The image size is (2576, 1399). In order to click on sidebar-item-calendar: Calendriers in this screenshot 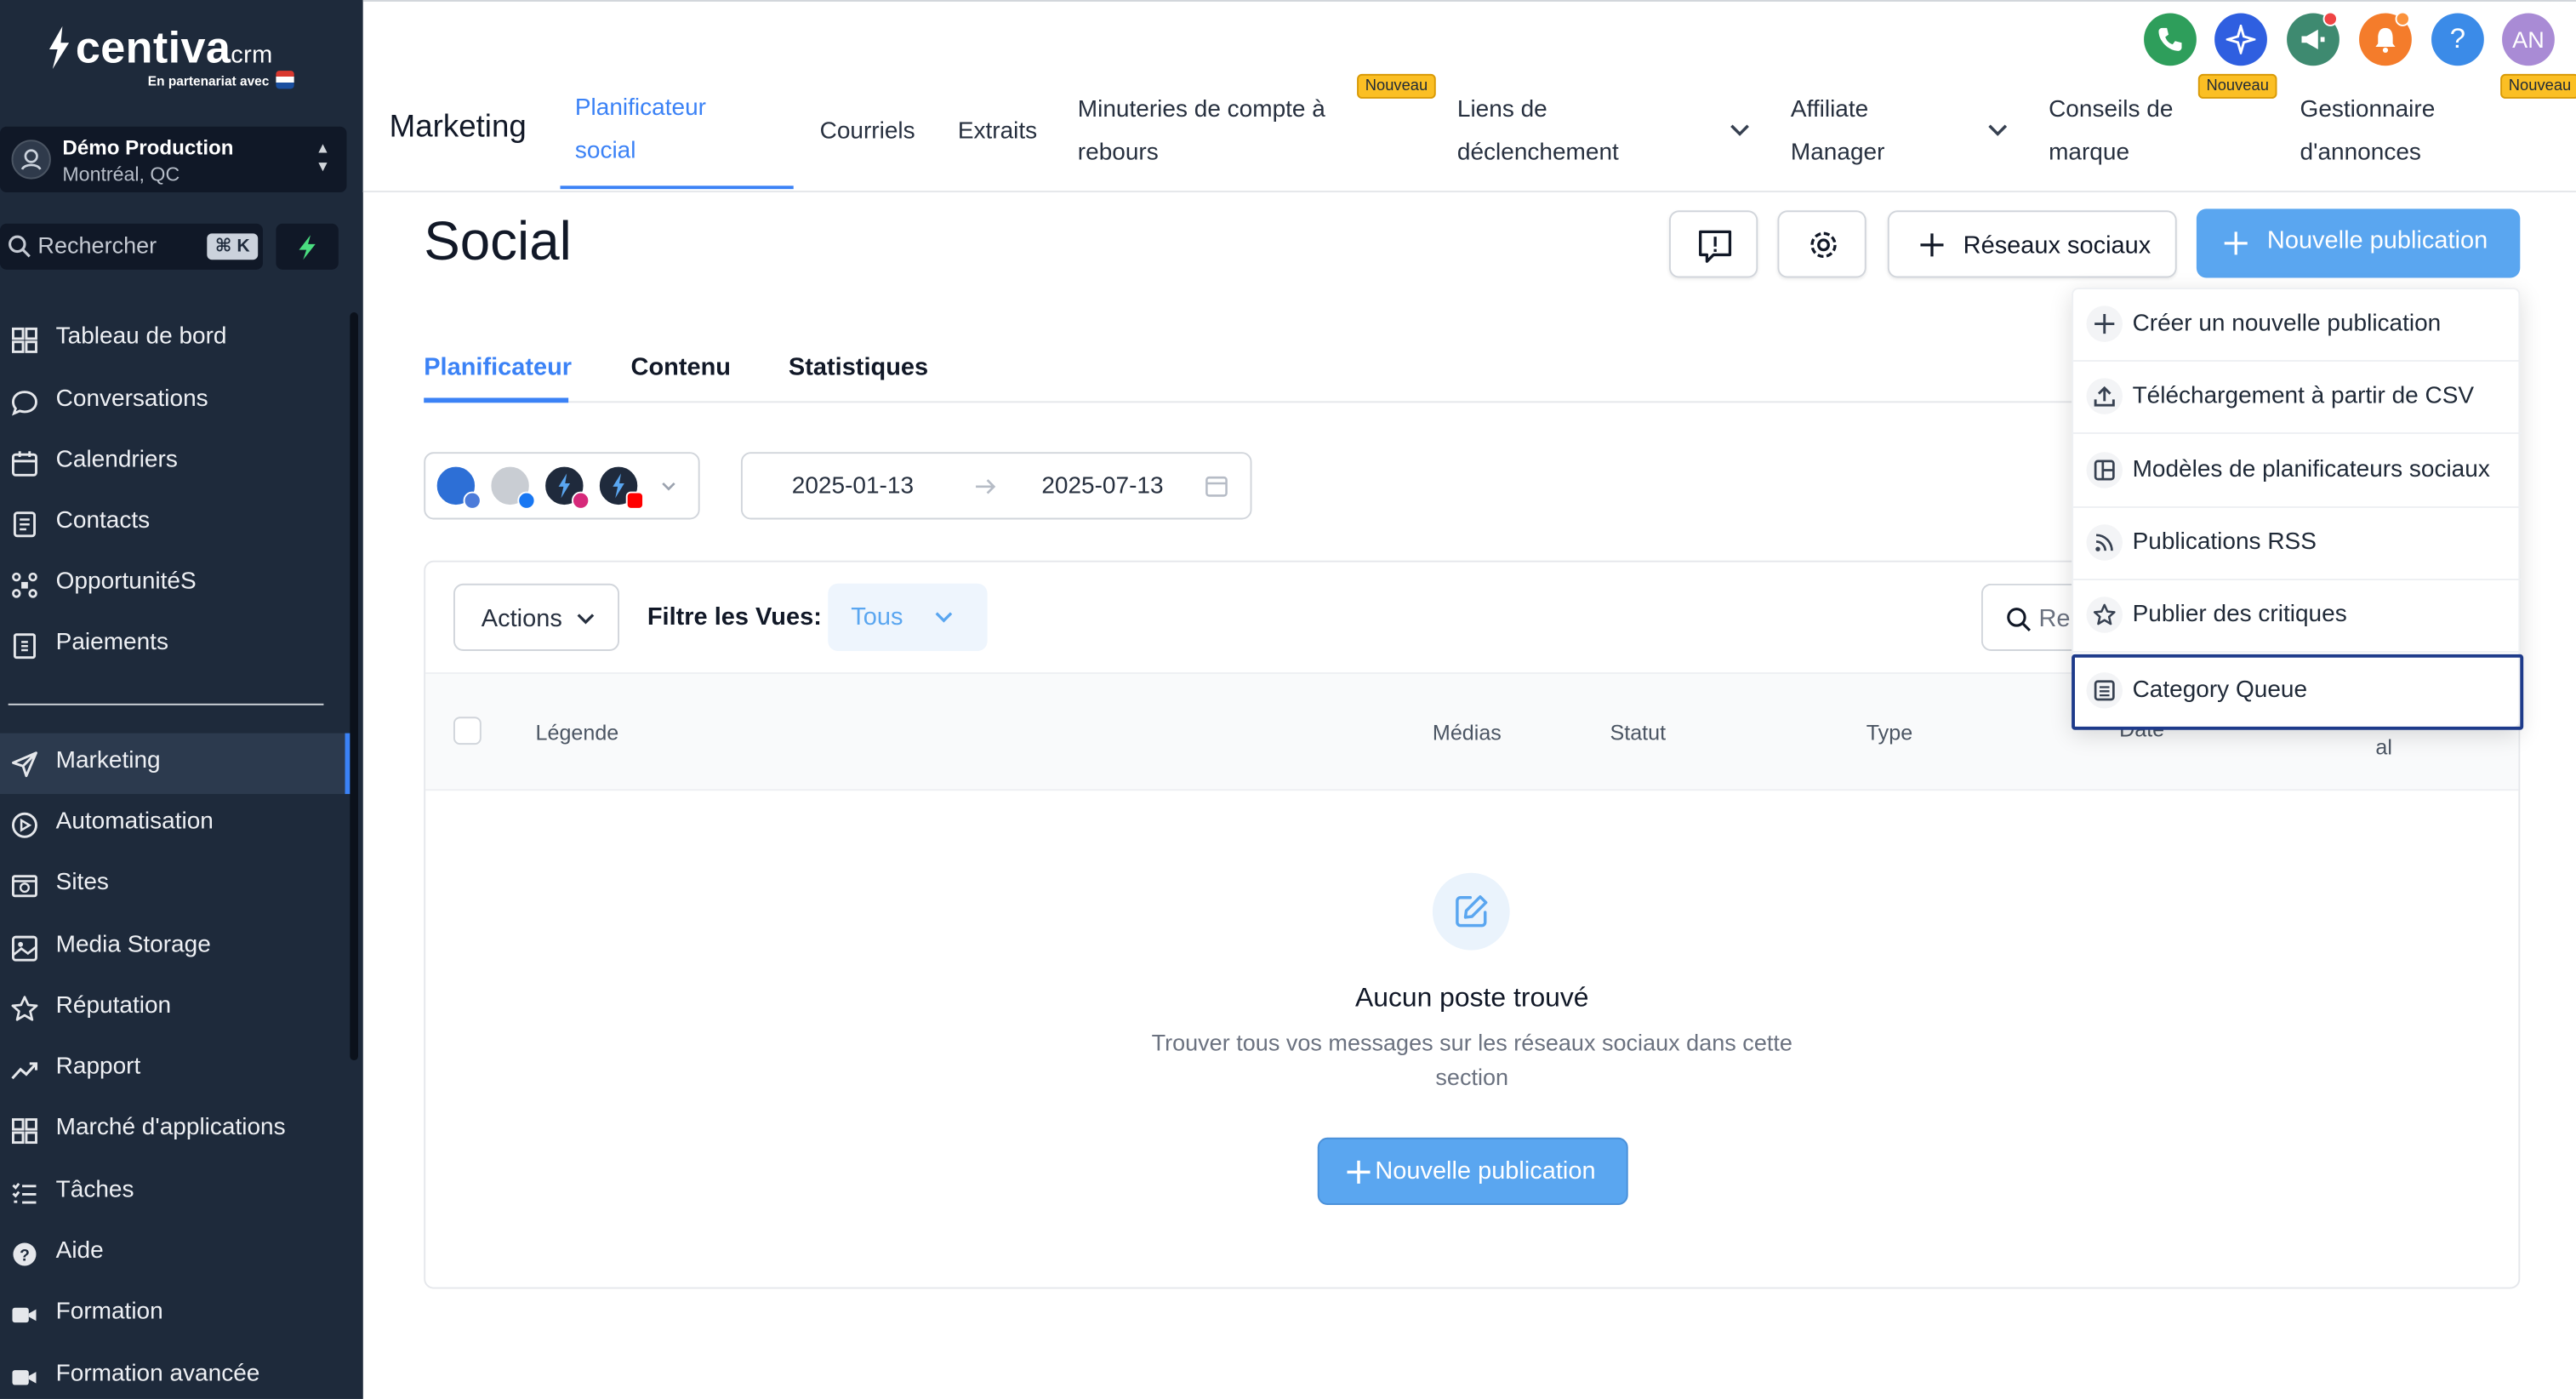, I will do `click(175, 462)`.